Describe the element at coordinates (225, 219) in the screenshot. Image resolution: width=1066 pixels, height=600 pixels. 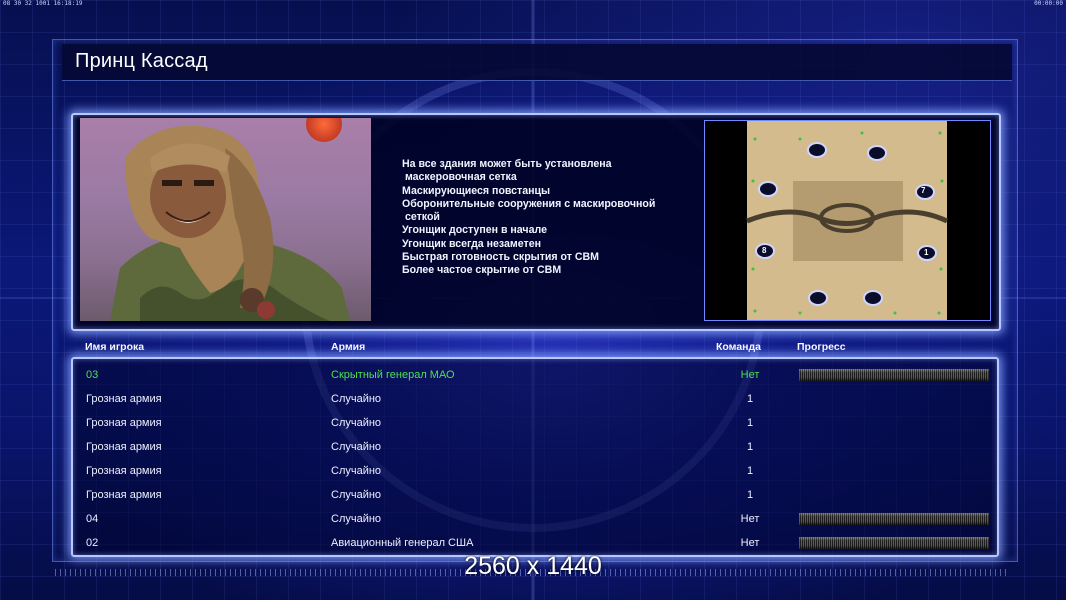
I see `general-portrait` at that location.